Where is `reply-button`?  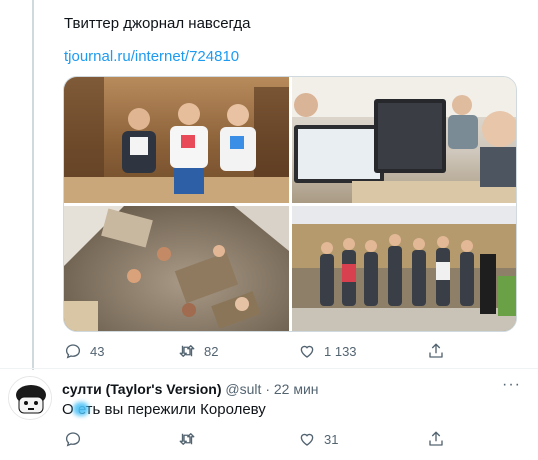
reply-button is located at coordinates (77, 439).